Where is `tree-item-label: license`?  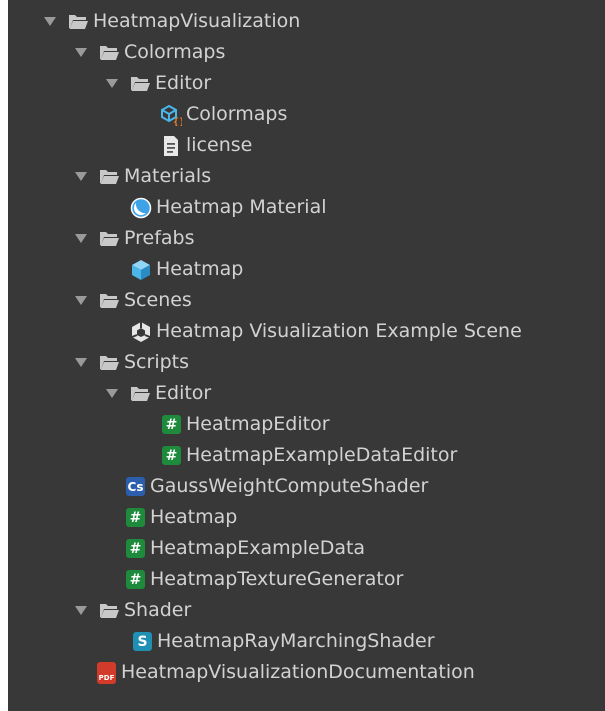 tree-item-label: license is located at coordinates (219, 145).